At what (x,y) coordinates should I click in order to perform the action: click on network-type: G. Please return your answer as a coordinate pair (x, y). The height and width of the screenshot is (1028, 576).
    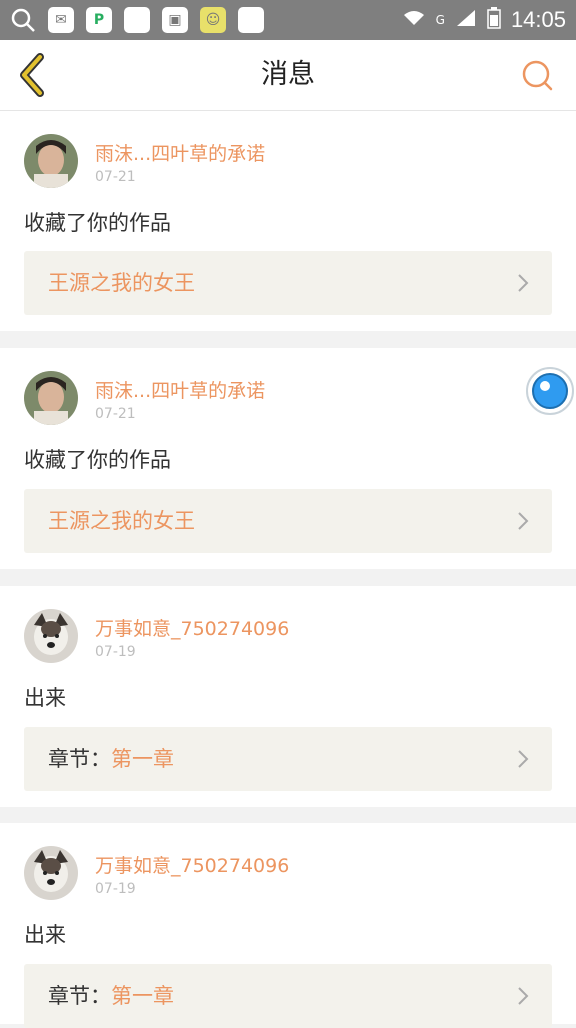
    Looking at the image, I should click on (440, 20).